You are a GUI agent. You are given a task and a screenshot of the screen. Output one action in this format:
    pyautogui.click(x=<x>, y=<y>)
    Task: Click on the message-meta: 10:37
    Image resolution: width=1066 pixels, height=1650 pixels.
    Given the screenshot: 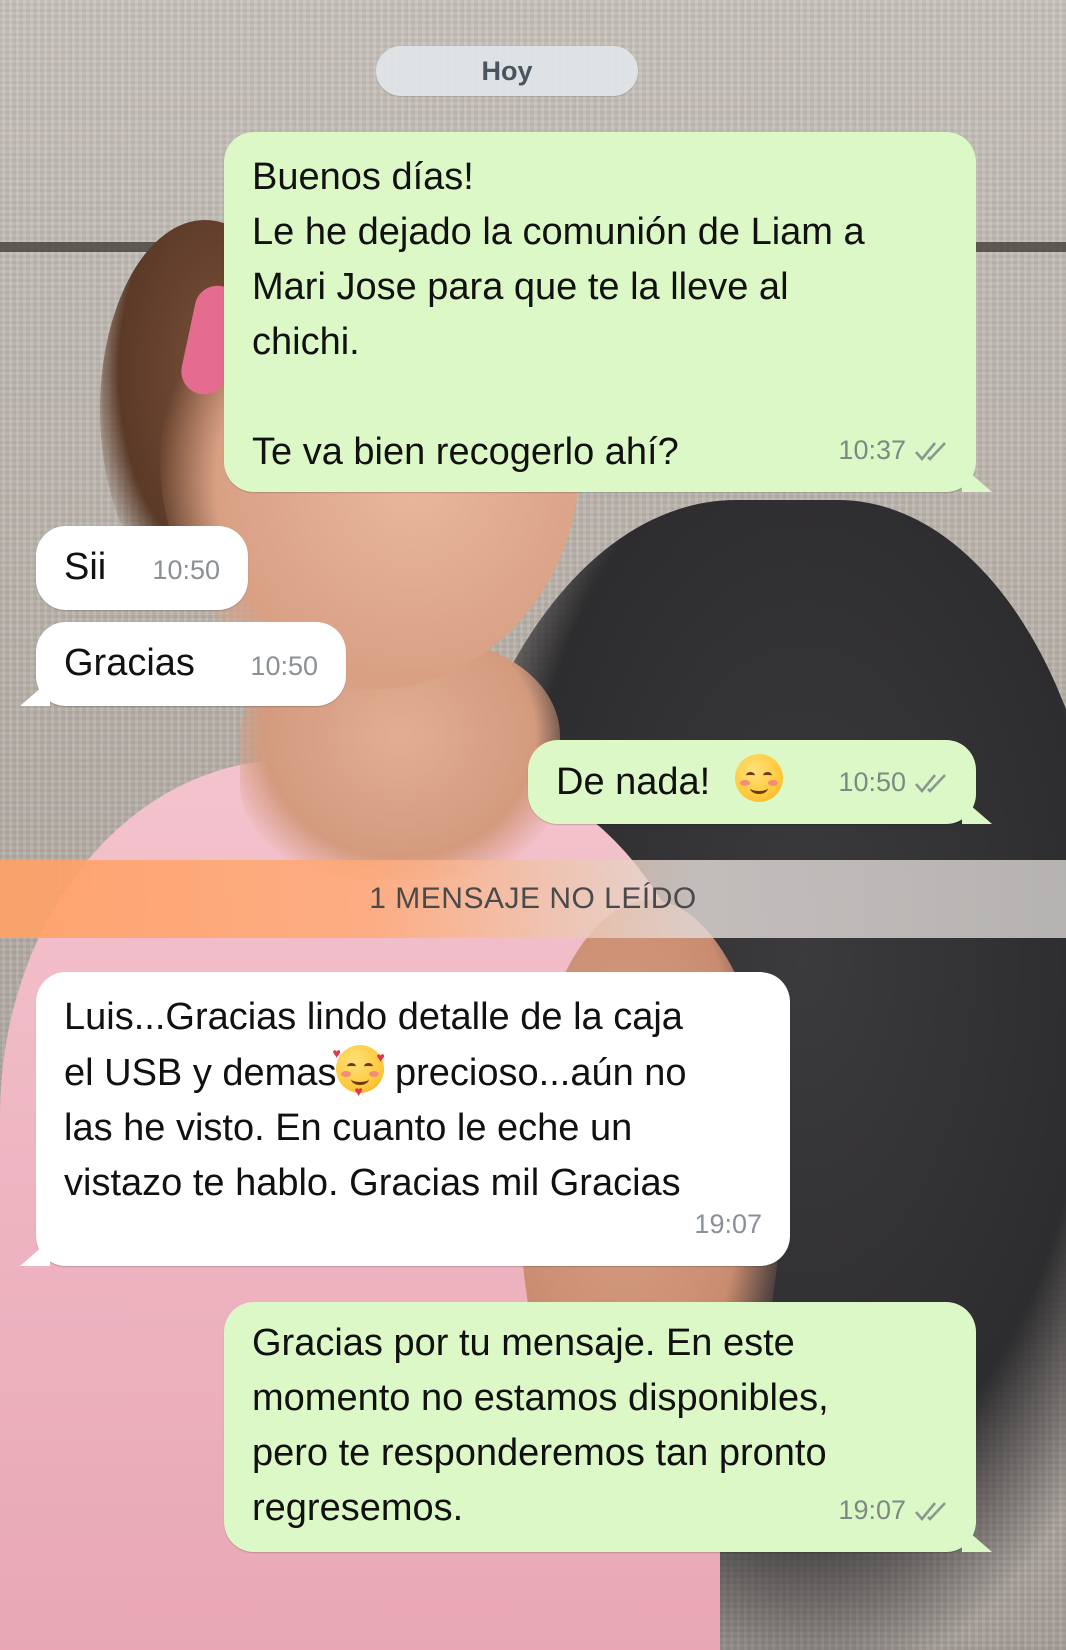 What is the action you would take?
    pyautogui.click(x=894, y=450)
    